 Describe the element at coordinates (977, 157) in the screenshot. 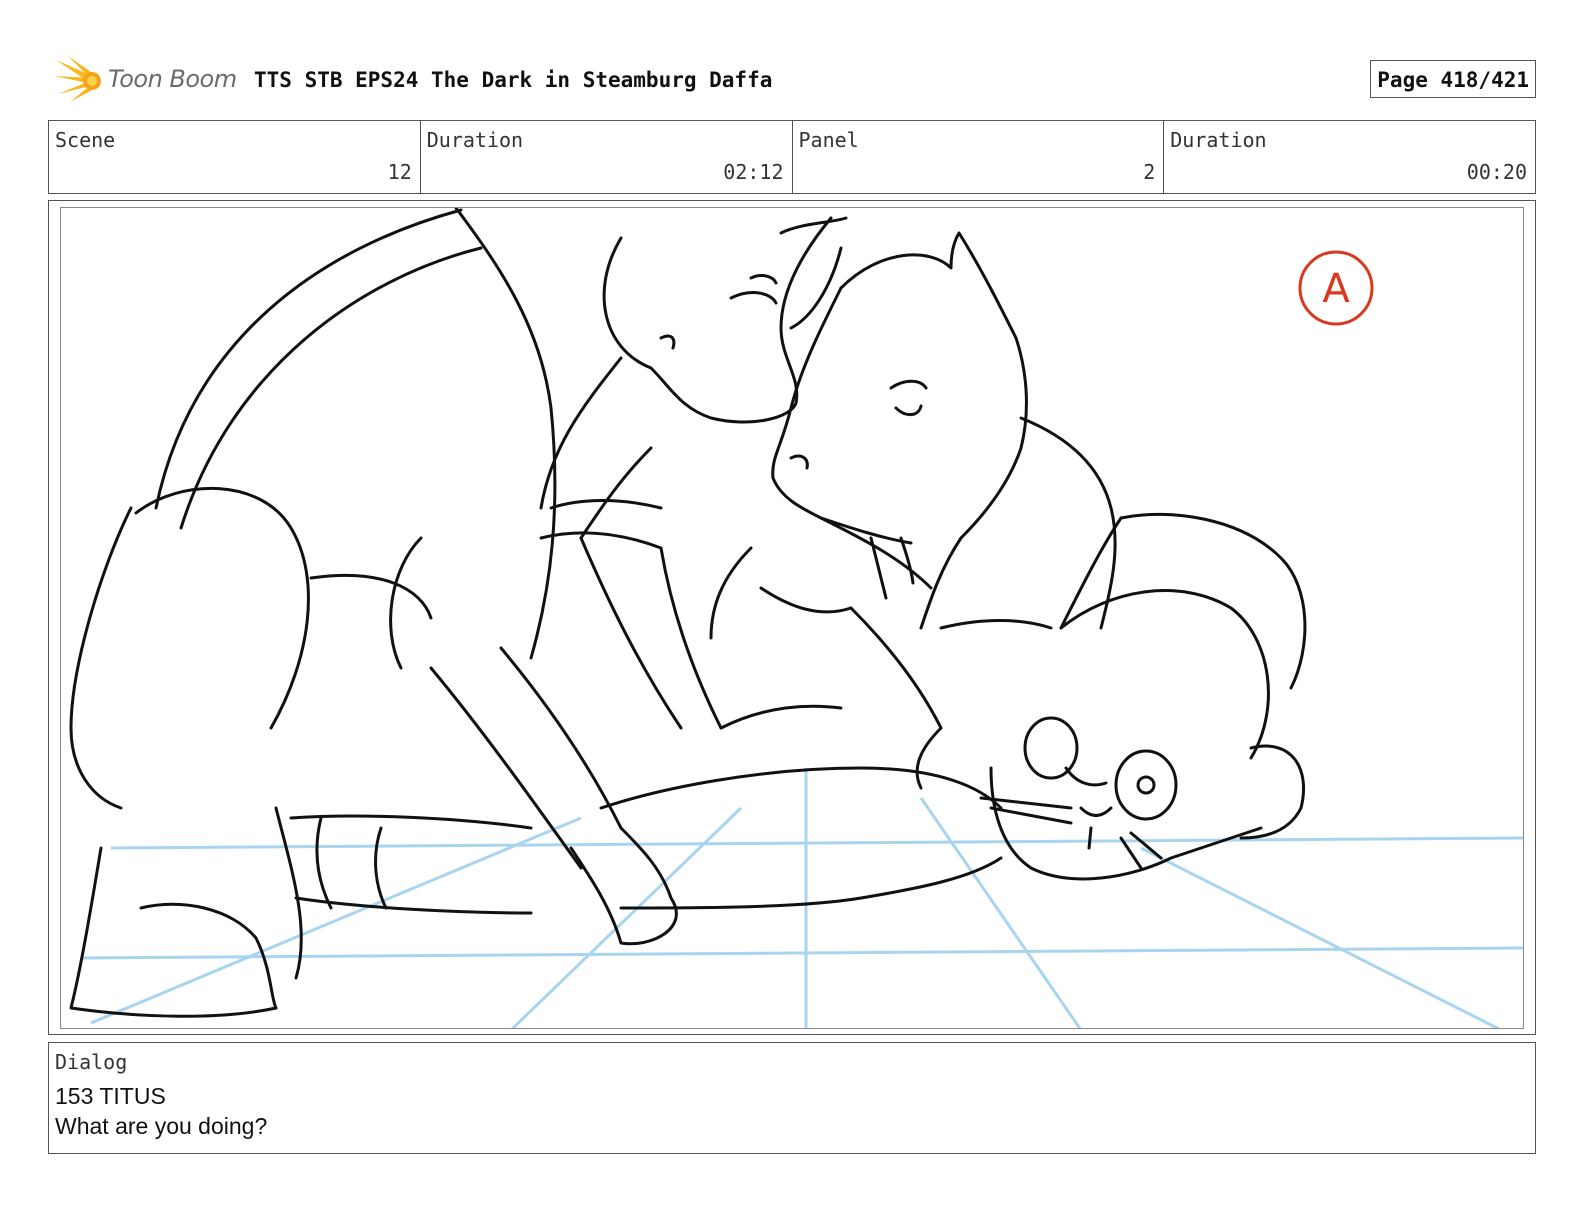

I see `panel-cell: Panel 2` at that location.